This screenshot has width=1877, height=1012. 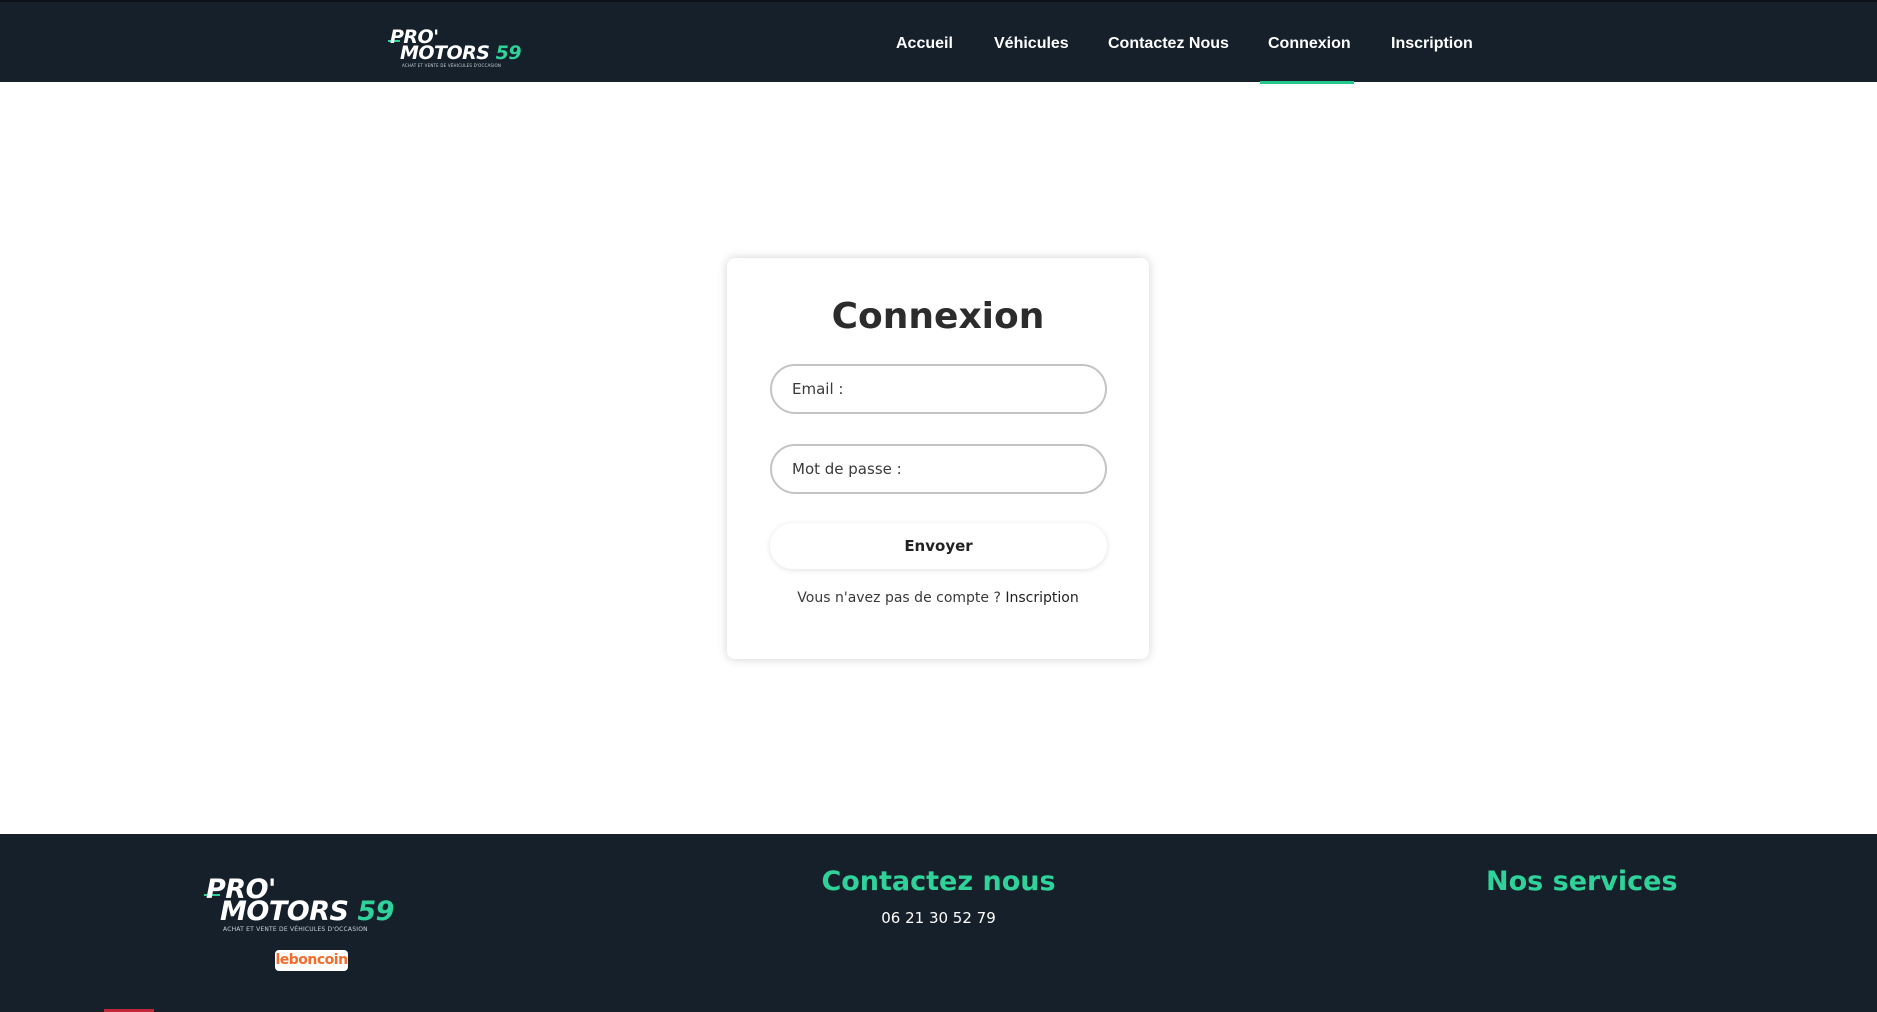 What do you see at coordinates (1307, 82) in the screenshot?
I see `active-nav-indicator` at bounding box center [1307, 82].